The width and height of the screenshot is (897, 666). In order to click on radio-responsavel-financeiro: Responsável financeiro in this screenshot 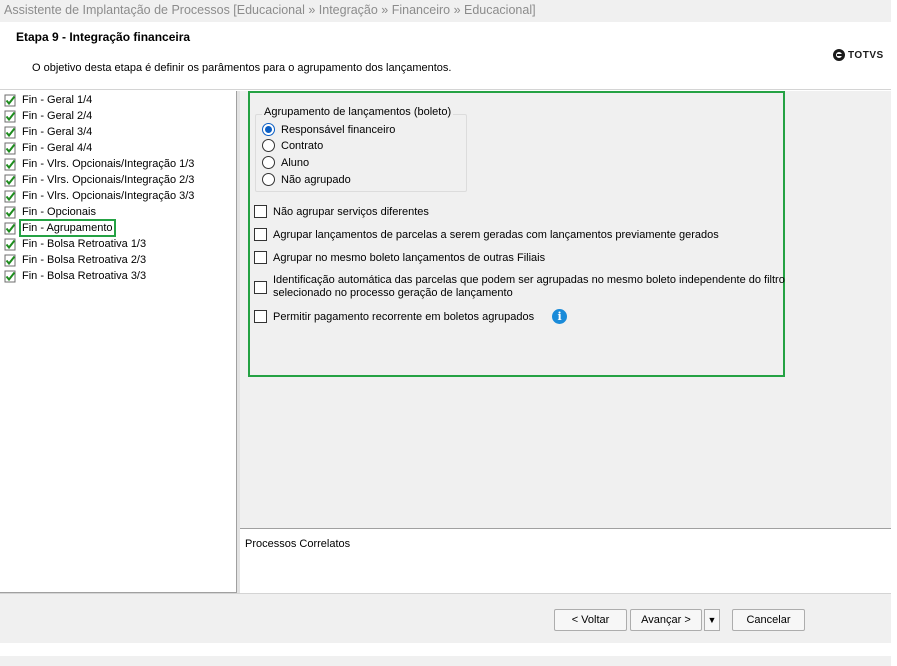, I will do `click(328, 129)`.